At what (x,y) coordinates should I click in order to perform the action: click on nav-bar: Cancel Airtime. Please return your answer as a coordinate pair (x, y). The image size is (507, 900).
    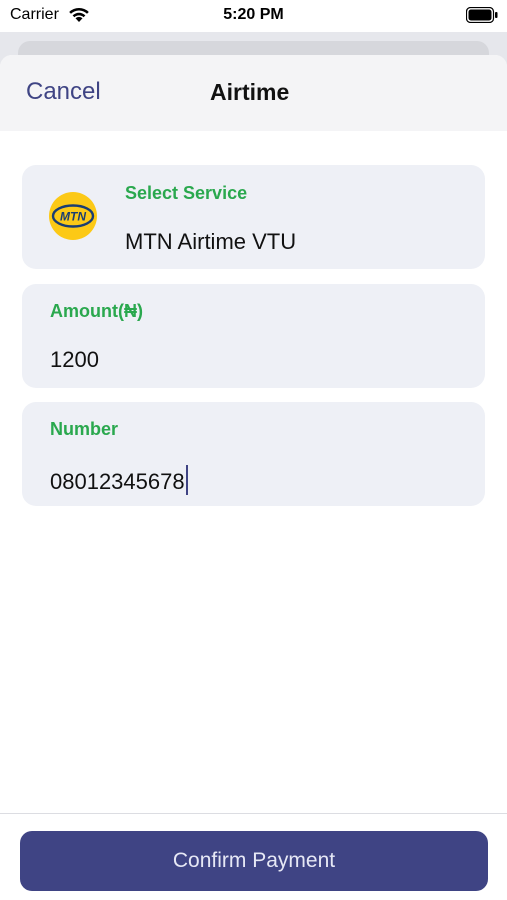
    Looking at the image, I should click on (253, 93).